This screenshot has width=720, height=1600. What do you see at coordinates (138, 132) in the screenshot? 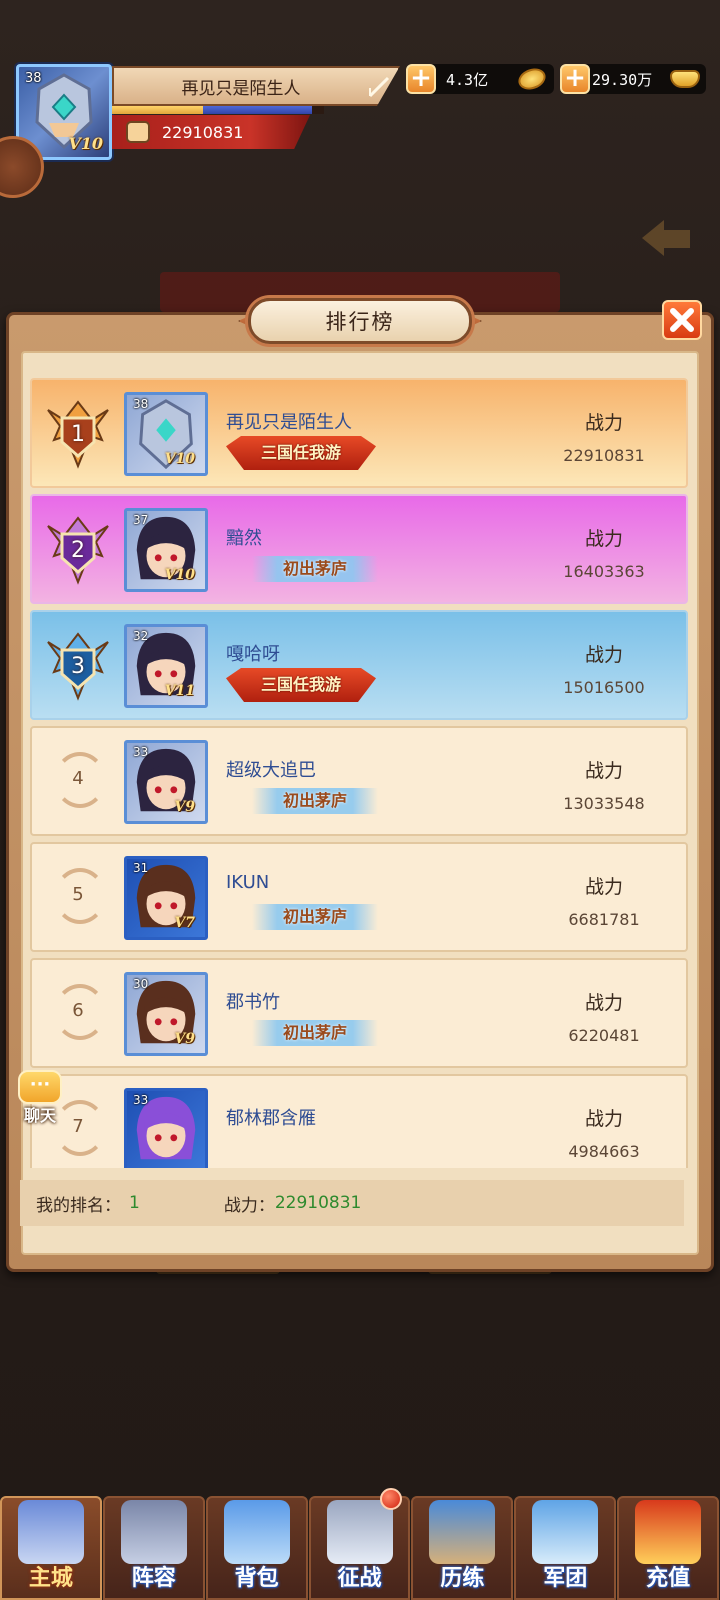
I see `fist-power-icon` at bounding box center [138, 132].